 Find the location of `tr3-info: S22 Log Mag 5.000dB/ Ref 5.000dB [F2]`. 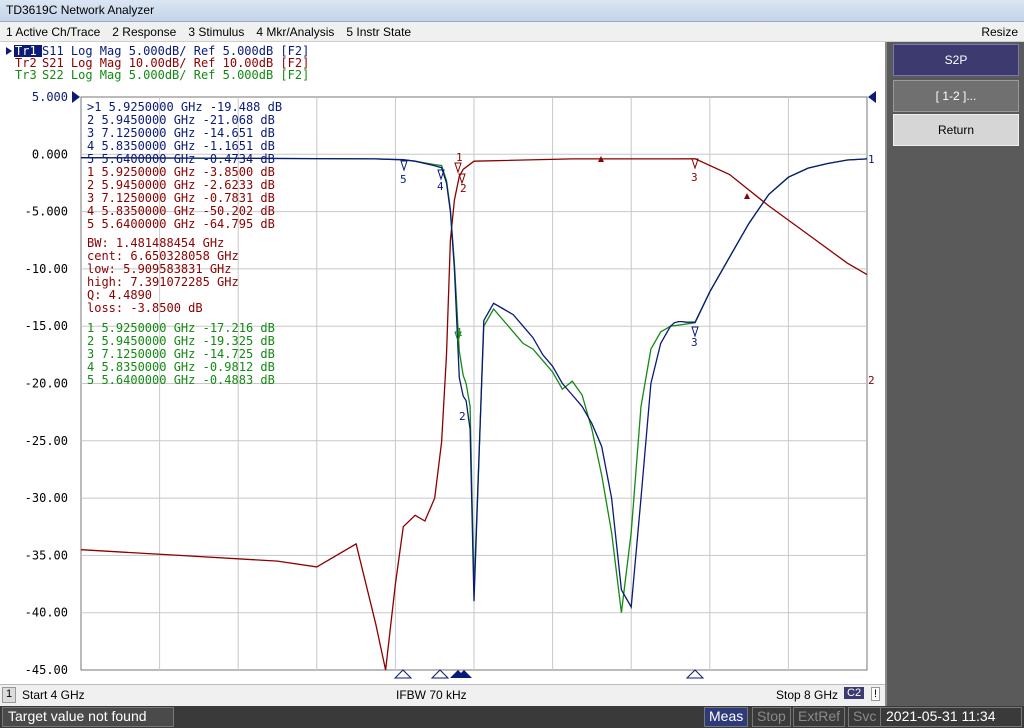

tr3-info: S22 Log Mag 5.000dB/ Ref 5.000dB [F2] is located at coordinates (175, 75).